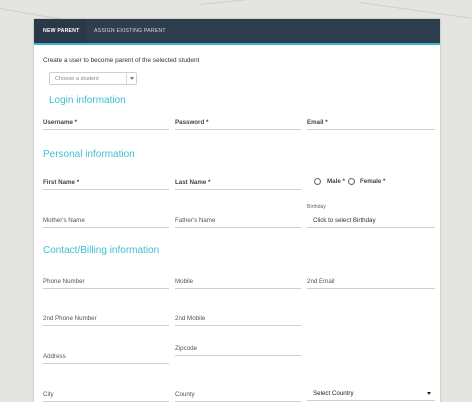 The image size is (472, 402). Describe the element at coordinates (192, 122) in the screenshot. I see `password-label: Password *` at that location.